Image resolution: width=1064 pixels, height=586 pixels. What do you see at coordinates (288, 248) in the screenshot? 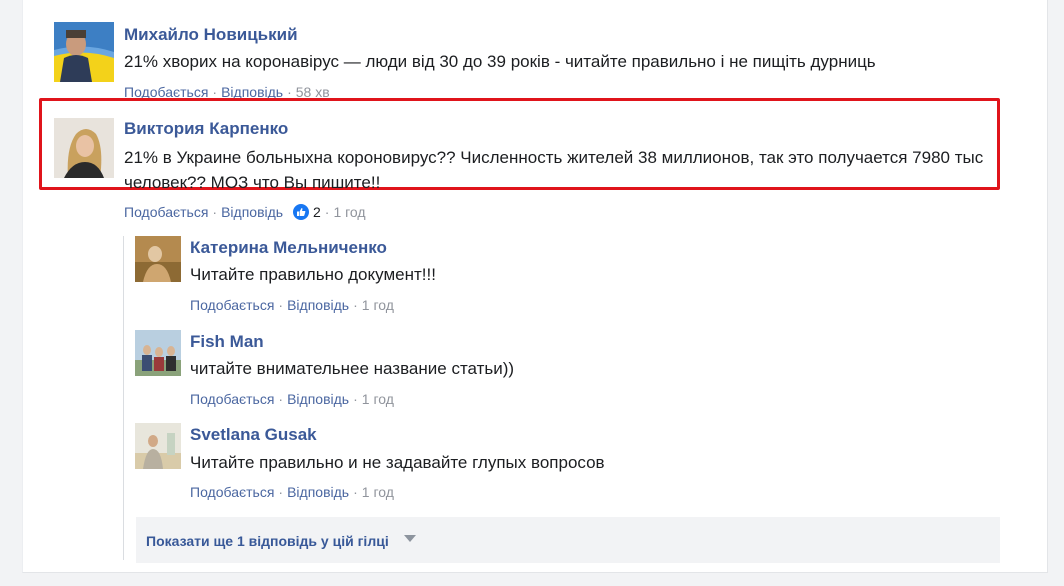
I see `reply-author: Катерина Мельниченко` at bounding box center [288, 248].